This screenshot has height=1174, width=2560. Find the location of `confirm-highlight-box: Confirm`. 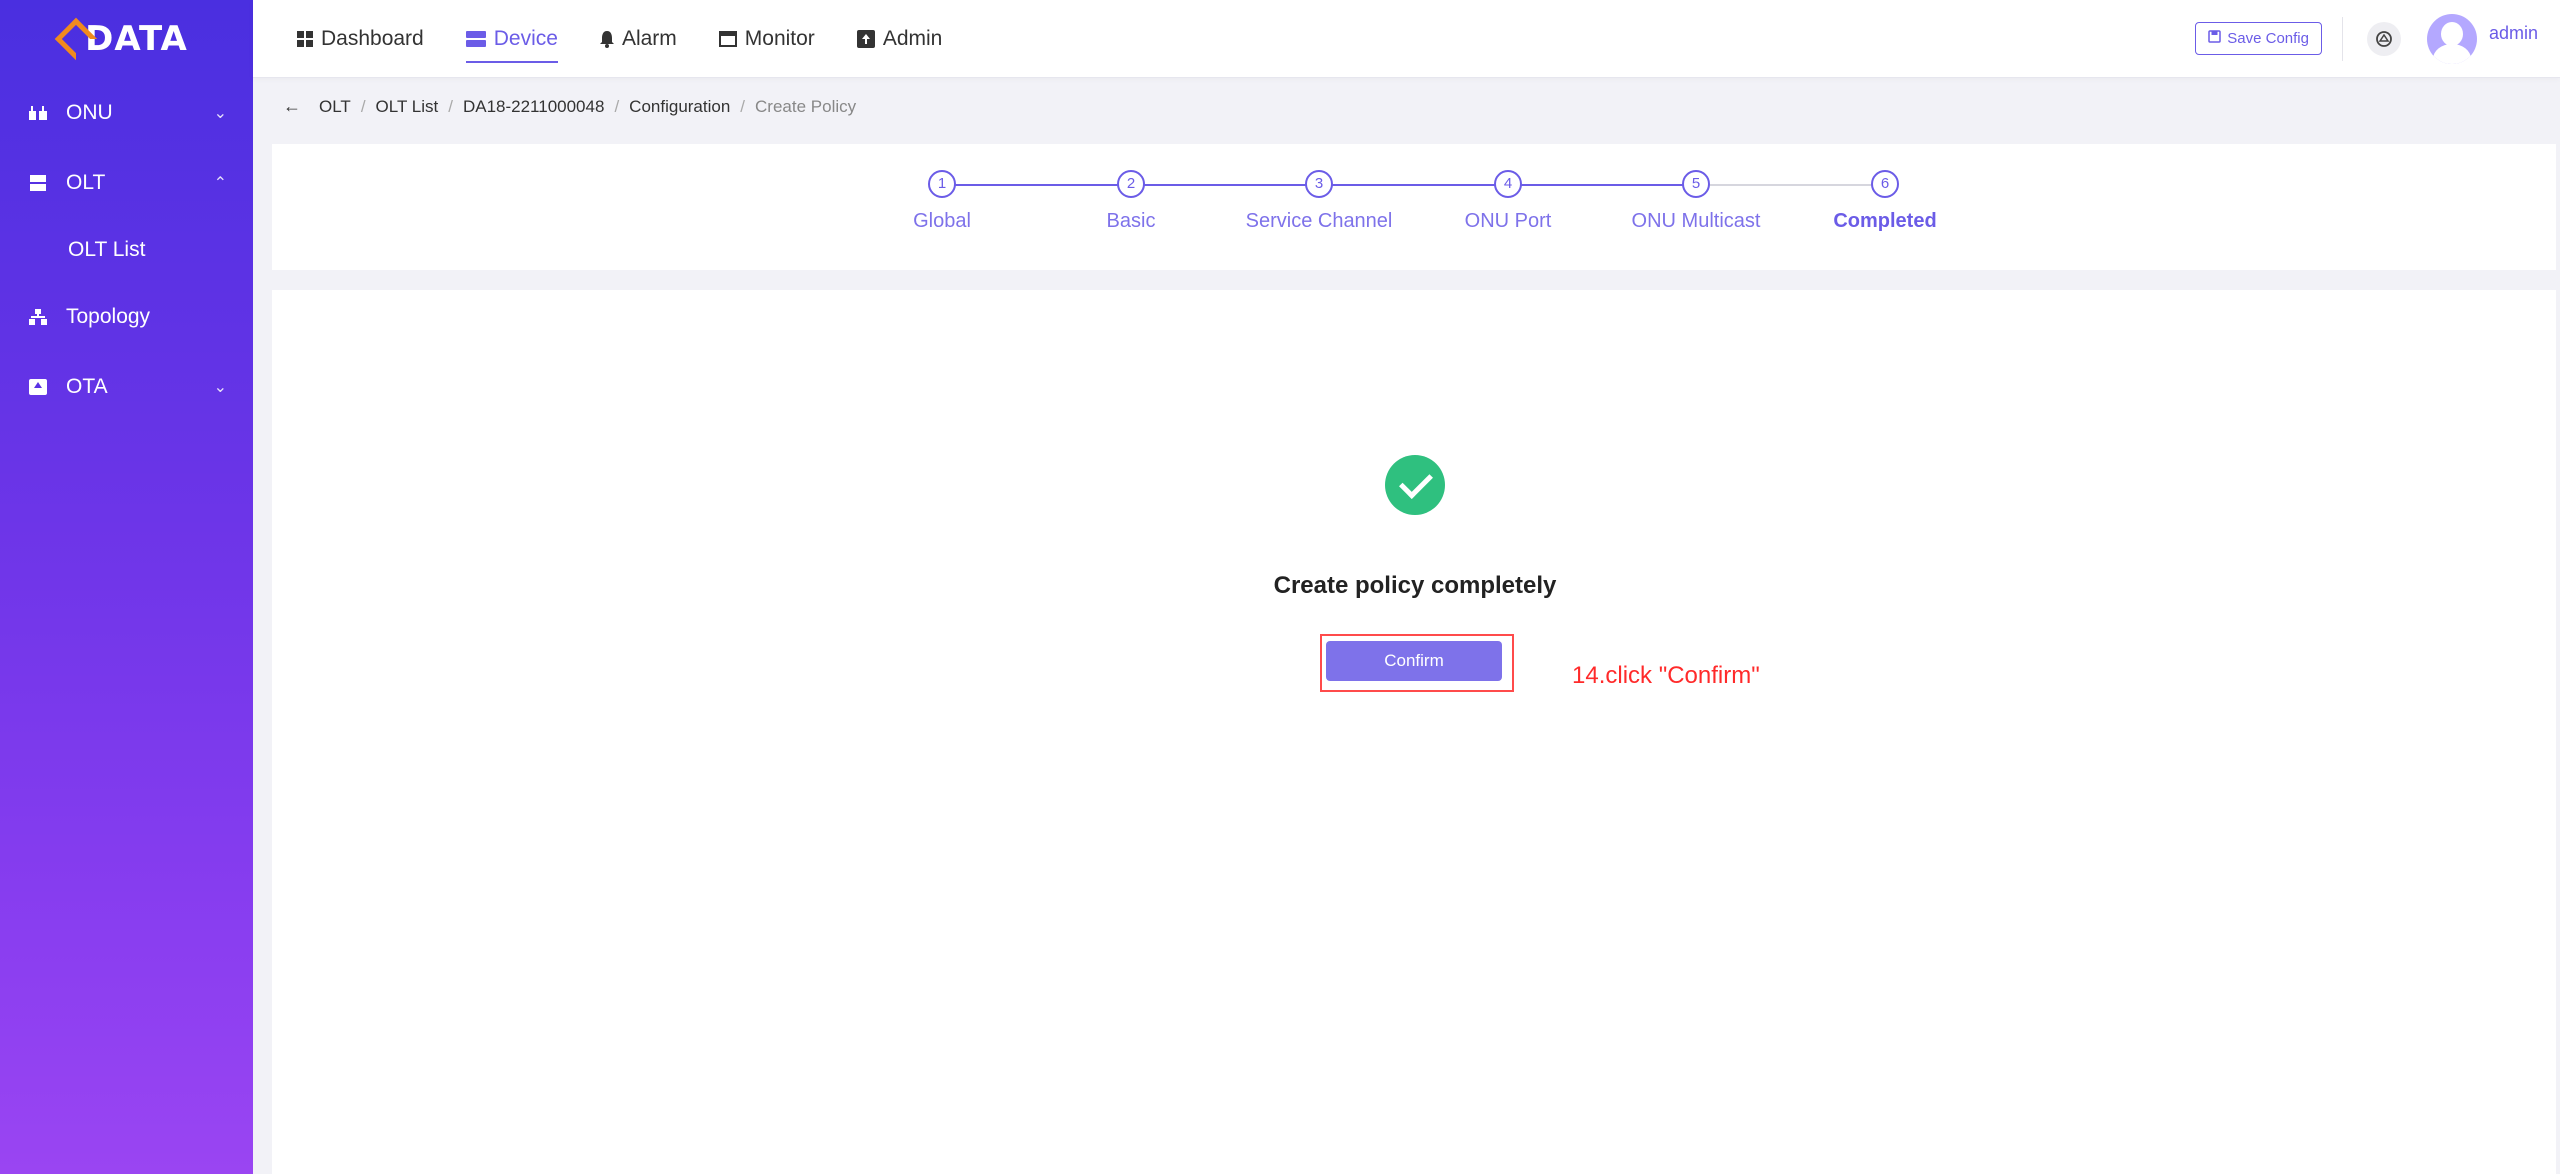

confirm-highlight-box: Confirm is located at coordinates (1417, 663).